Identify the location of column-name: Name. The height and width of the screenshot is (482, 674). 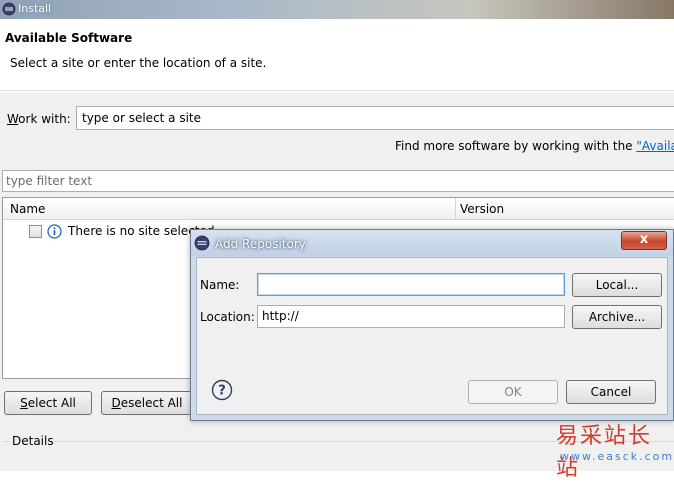
(27, 209).